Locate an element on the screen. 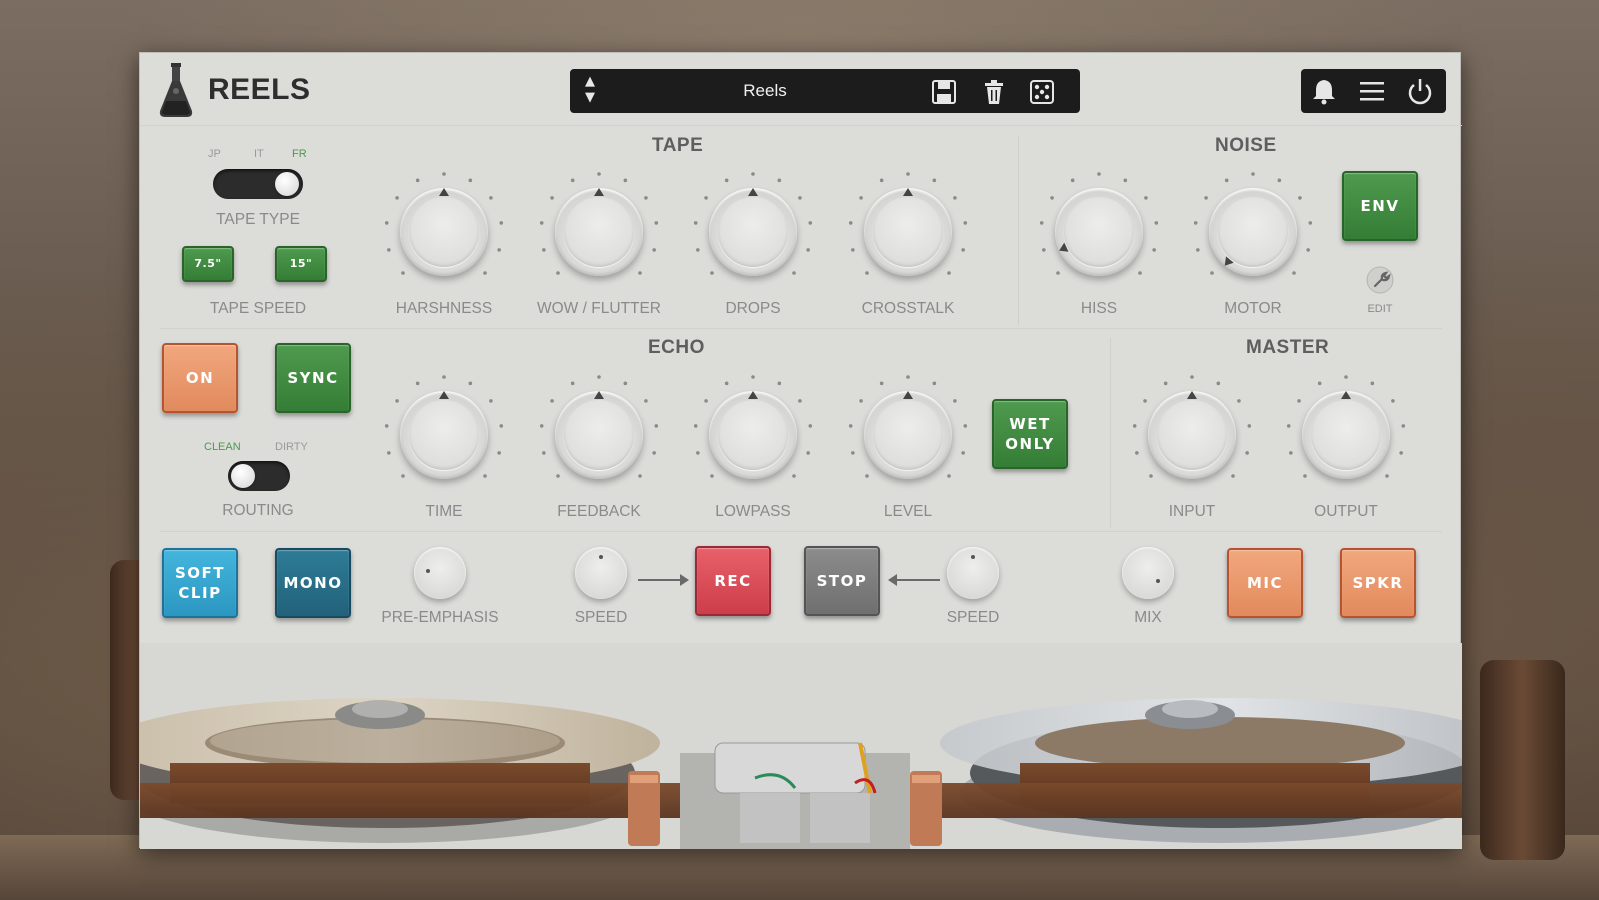 The height and width of the screenshot is (900, 1599). background-bottle-right is located at coordinates (1522, 760).